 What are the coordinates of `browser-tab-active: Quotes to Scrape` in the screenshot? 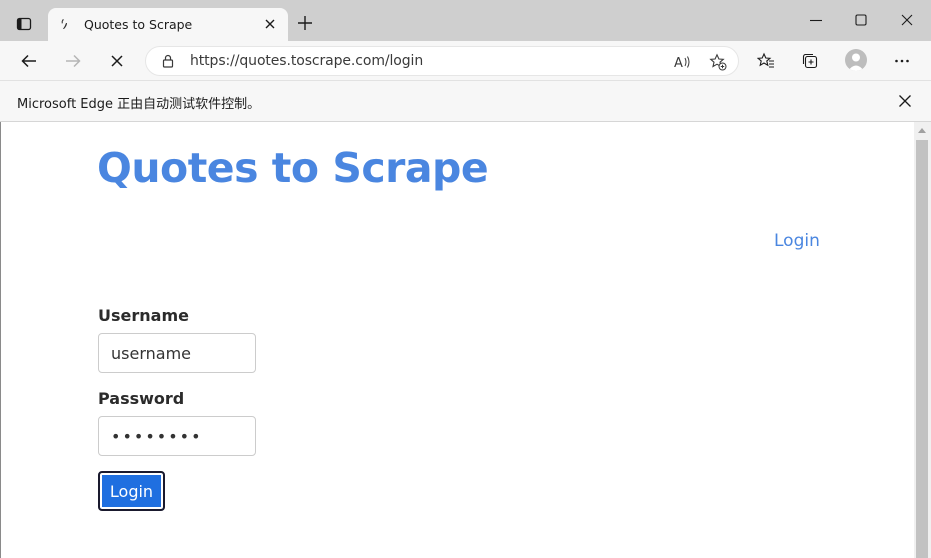 It's located at (168, 24).